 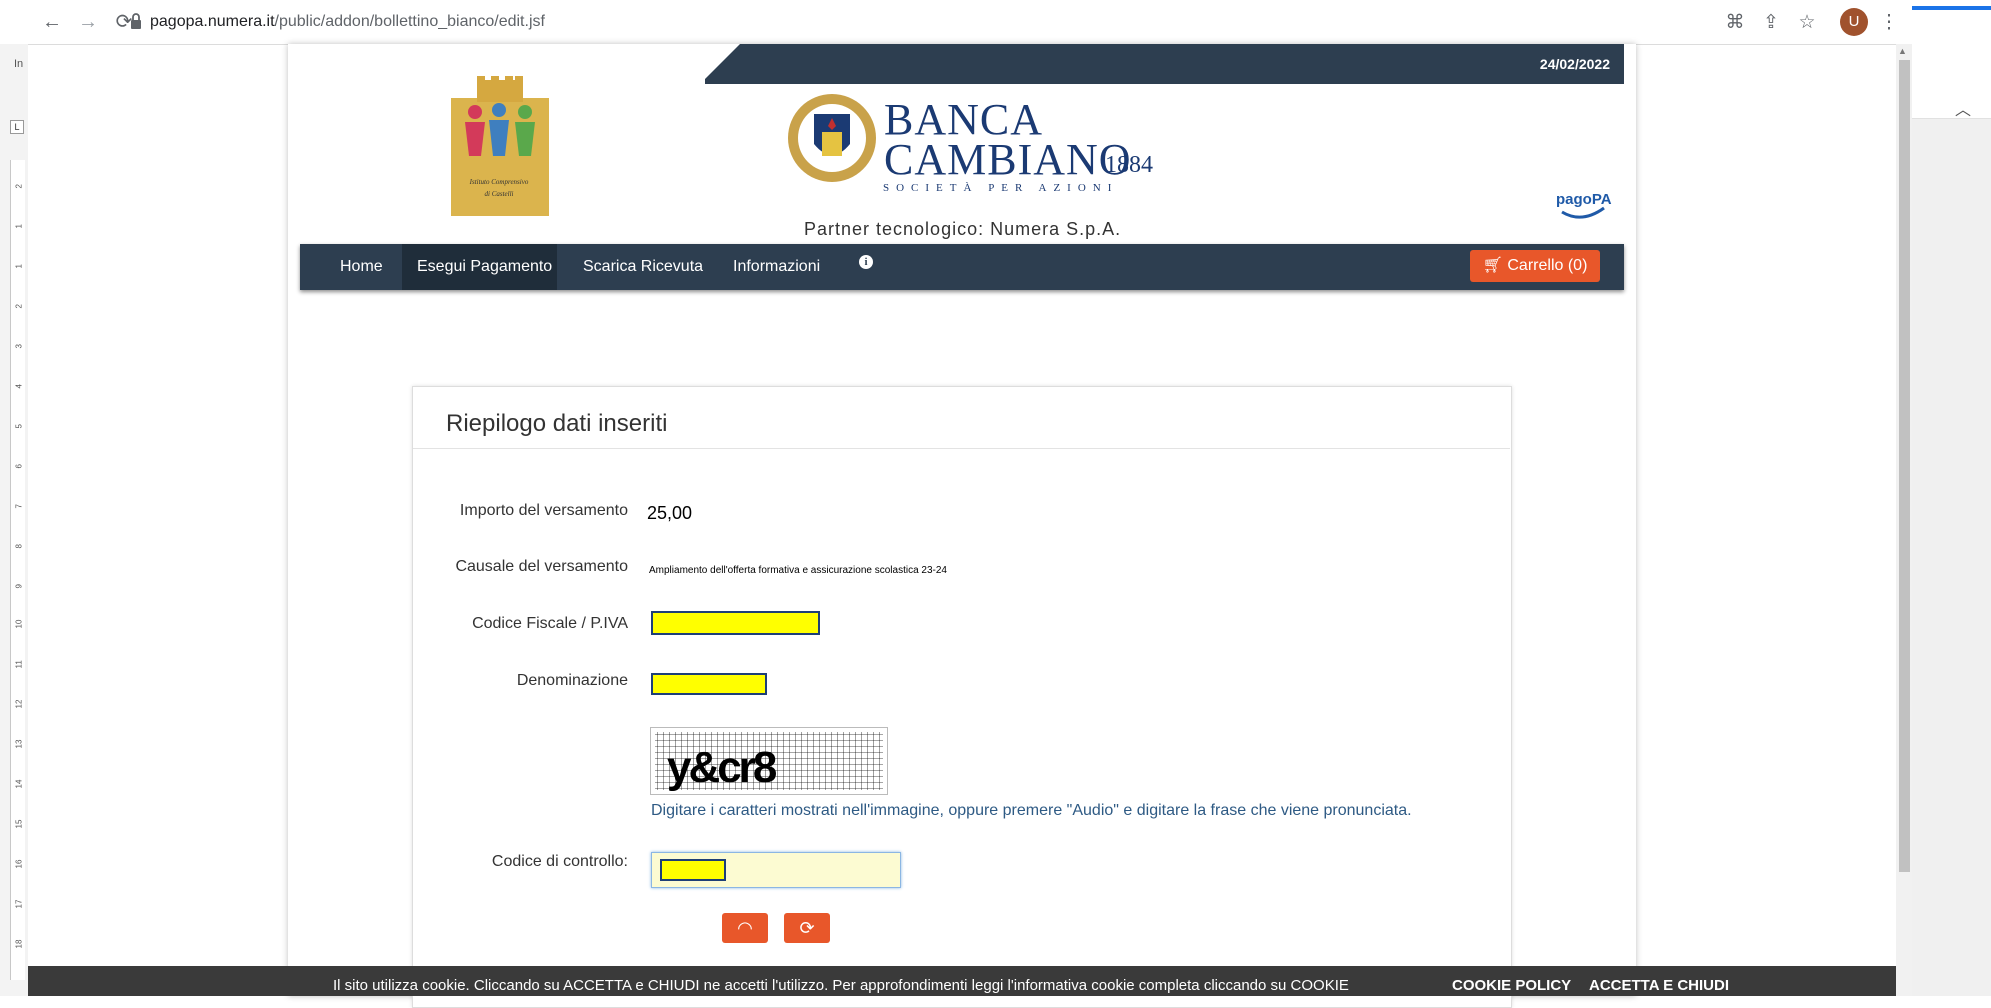 What do you see at coordinates (88, 22) in the screenshot?
I see `forward-icon: →` at bounding box center [88, 22].